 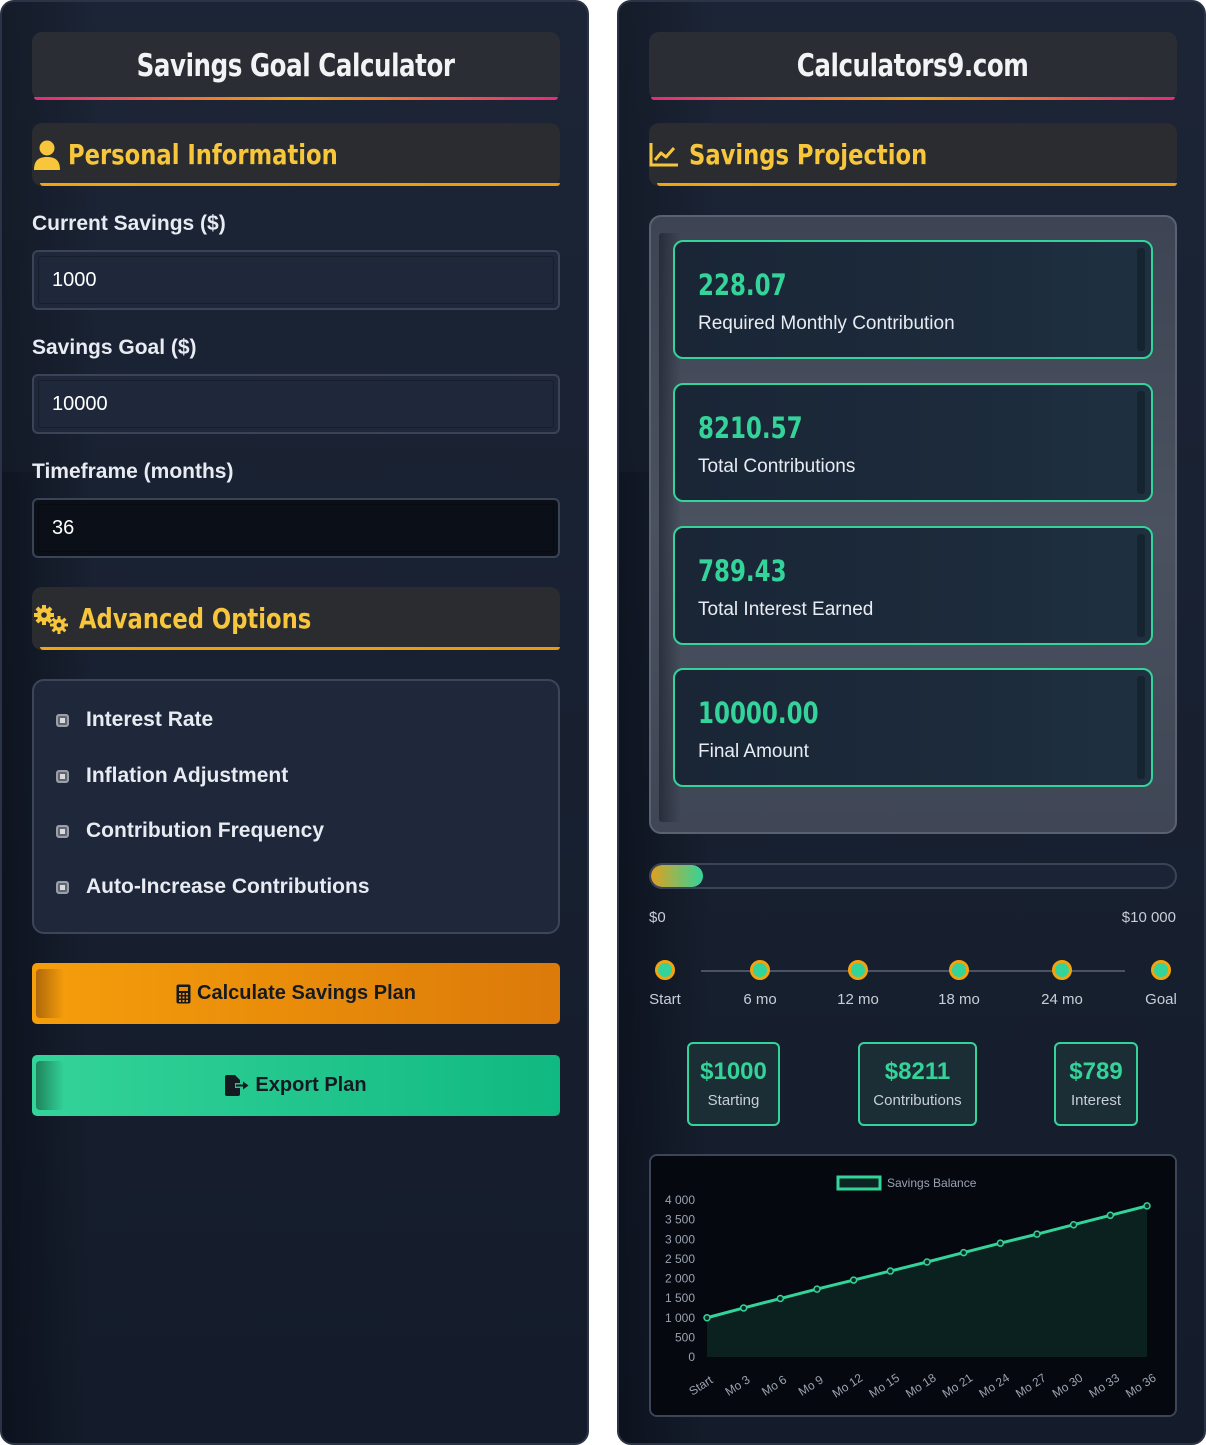 What do you see at coordinates (760, 984) in the screenshot?
I see `milestone: 6 mo` at bounding box center [760, 984].